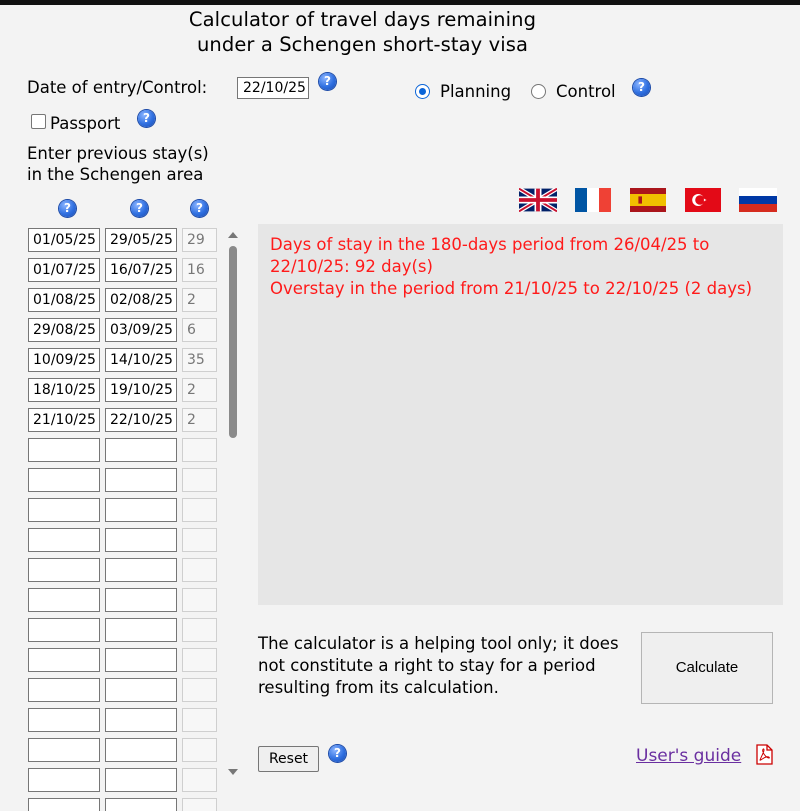  I want to click on stay-to-input: 22/10/25, so click(141, 420).